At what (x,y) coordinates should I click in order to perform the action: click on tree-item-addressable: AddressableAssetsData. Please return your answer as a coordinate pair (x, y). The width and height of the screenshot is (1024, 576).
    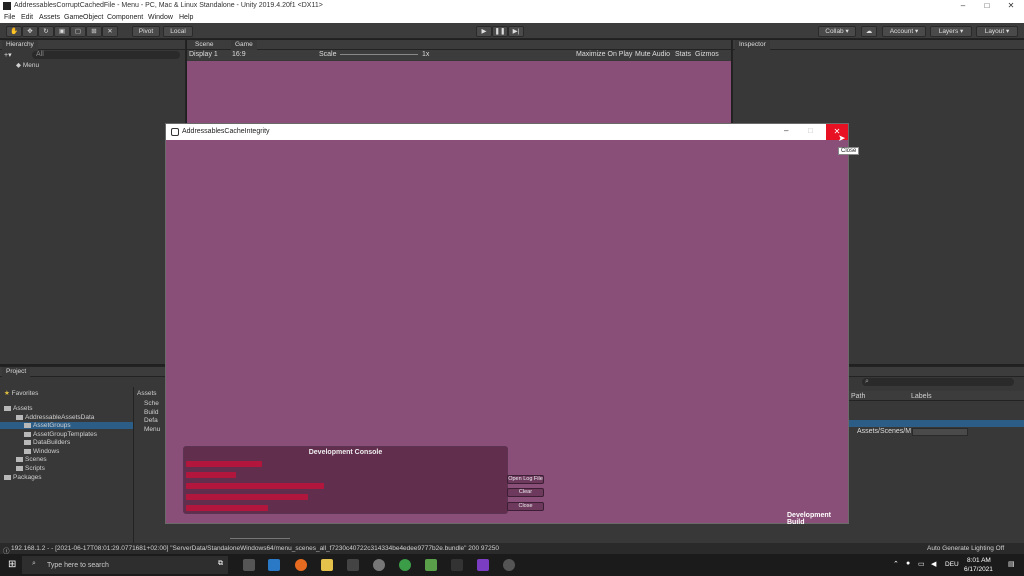
    Looking at the image, I should click on (55, 417).